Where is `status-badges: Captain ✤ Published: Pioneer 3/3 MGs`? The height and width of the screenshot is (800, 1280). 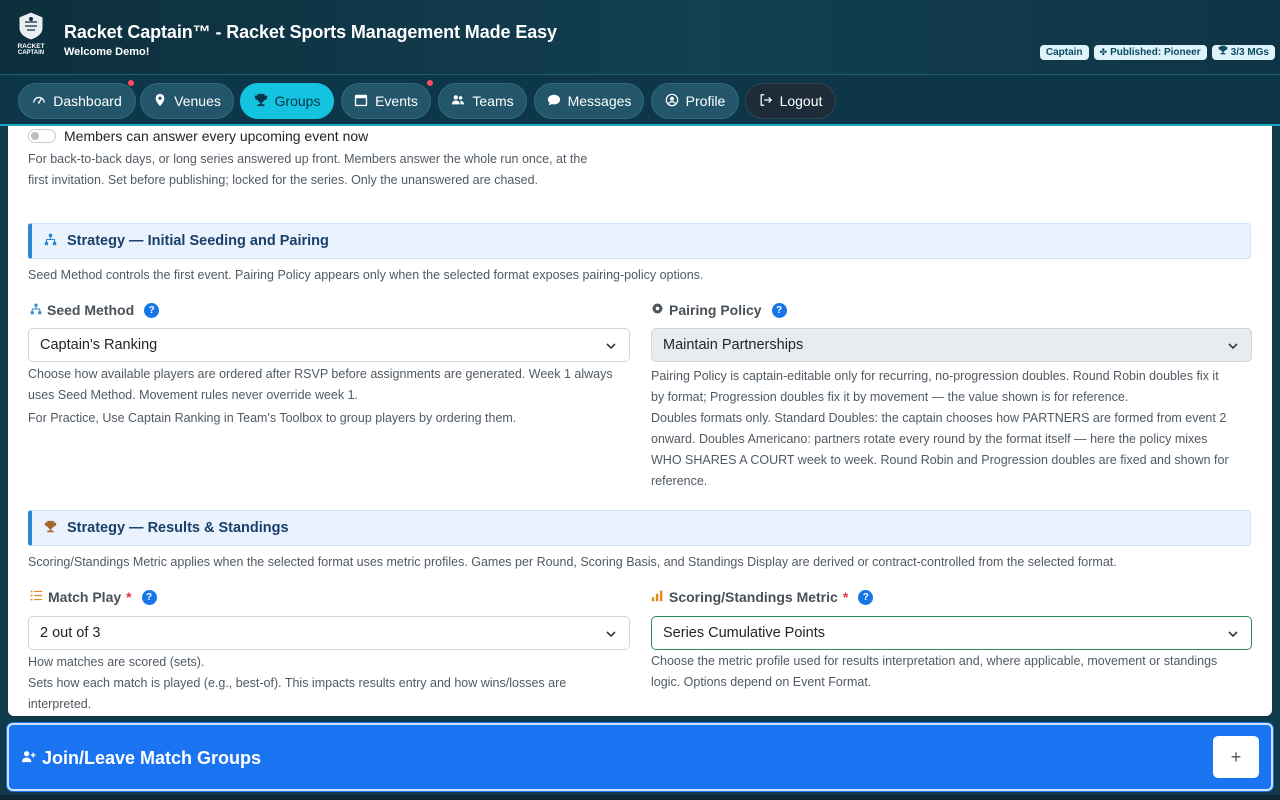 status-badges: Captain ✤ Published: Pioneer 3/3 MGs is located at coordinates (1157, 52).